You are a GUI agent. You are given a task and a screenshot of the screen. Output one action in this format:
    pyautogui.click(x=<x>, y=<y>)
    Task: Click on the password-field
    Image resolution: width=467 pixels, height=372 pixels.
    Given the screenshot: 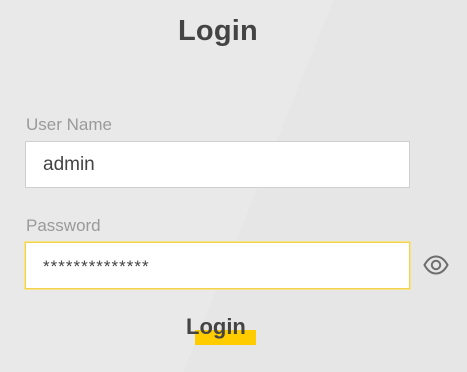 What is the action you would take?
    pyautogui.click(x=217, y=265)
    